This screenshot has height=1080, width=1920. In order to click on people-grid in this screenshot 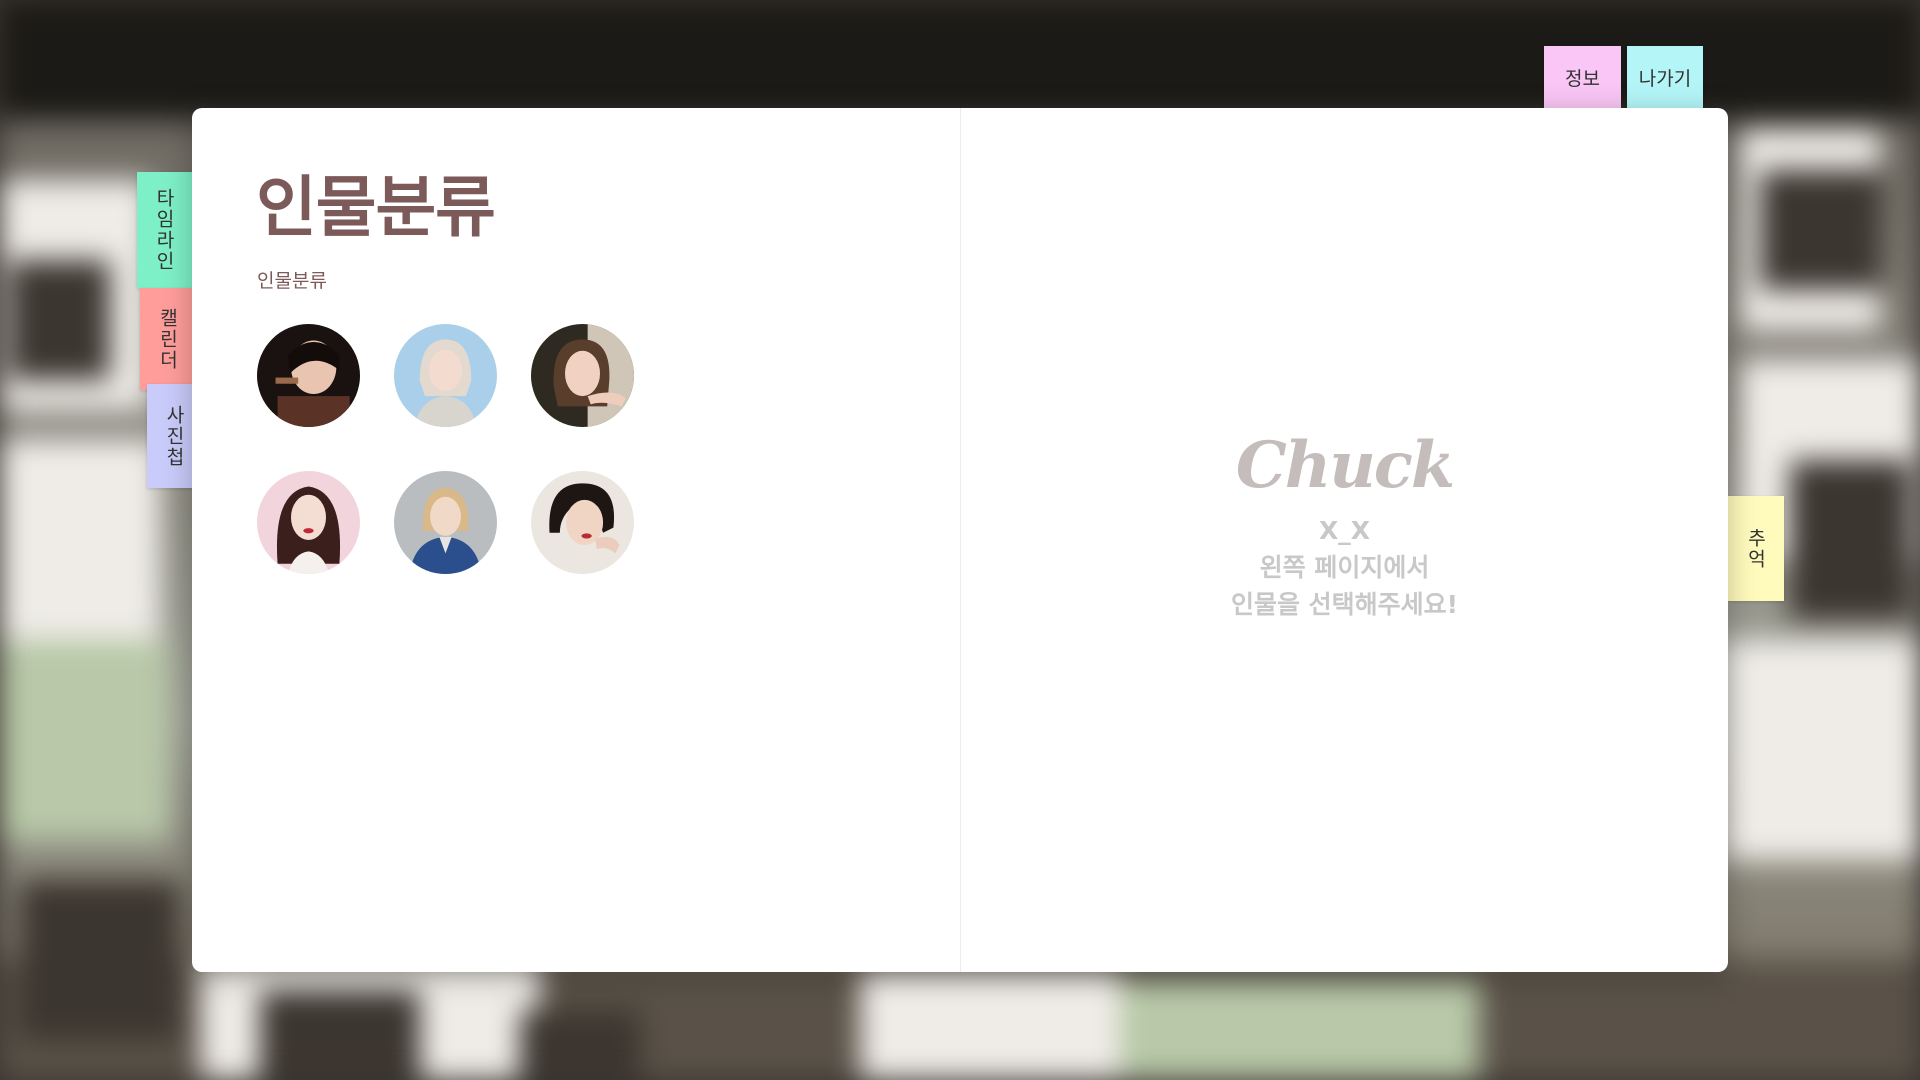, I will do `click(467, 449)`.